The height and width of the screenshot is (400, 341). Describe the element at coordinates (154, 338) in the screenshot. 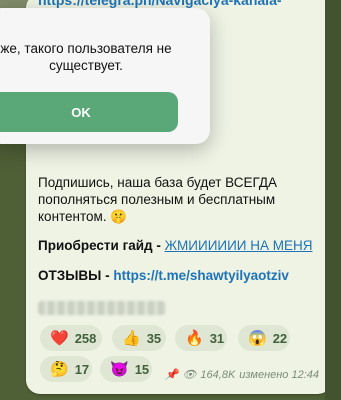

I see `reaction-count: 35` at that location.